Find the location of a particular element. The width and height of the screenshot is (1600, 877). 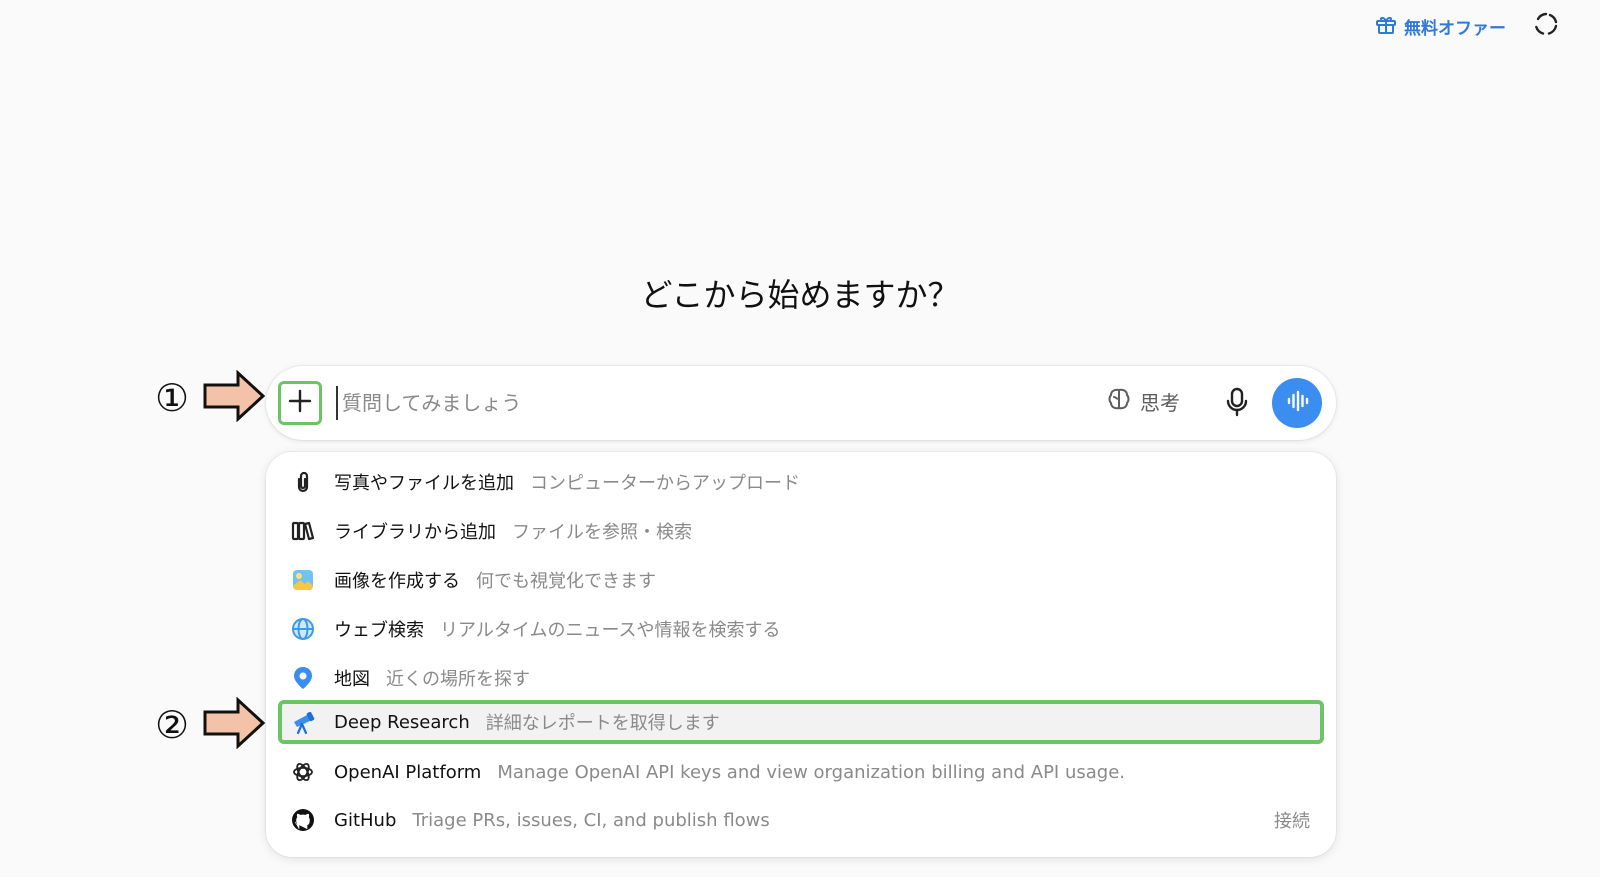

menu-item-description: 何でも視覚化できます is located at coordinates (566, 581).